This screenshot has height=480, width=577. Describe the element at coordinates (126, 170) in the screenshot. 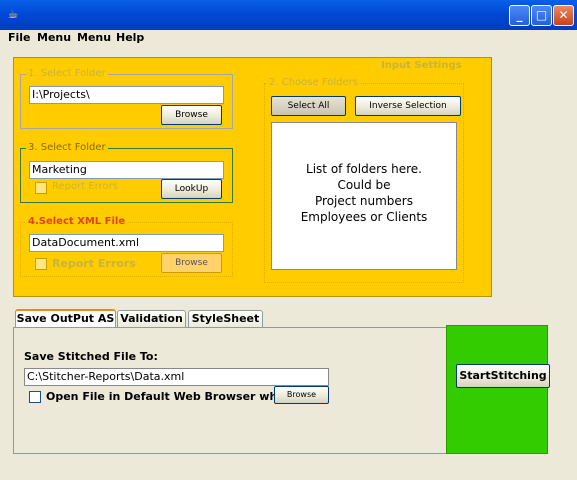

I see `folder-3-input: Marketing` at that location.